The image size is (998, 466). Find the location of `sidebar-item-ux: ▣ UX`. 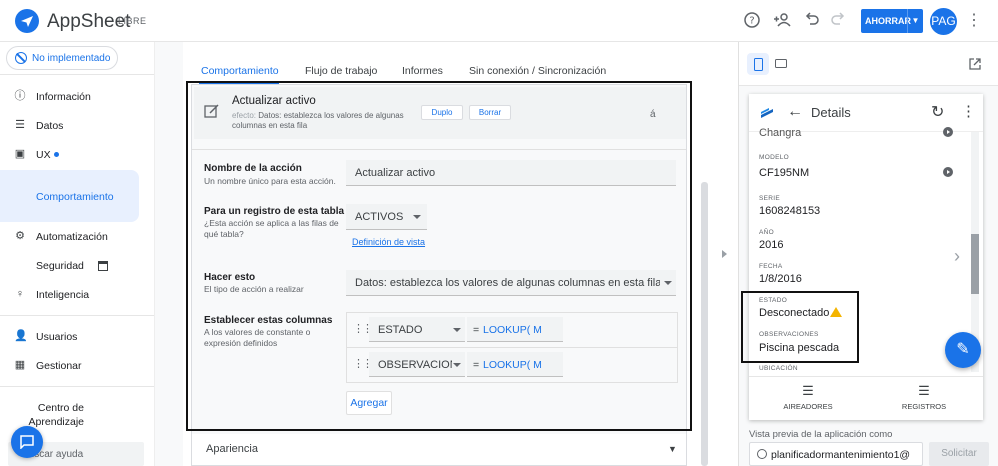

sidebar-item-ux: ▣ UX is located at coordinates (77, 155).